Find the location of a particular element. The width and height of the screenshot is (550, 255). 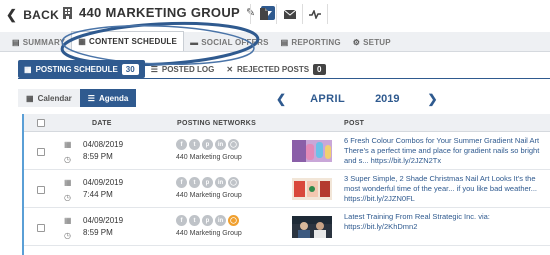

tab-content-schedule: ▦ CONTENT SCHEDULE is located at coordinates (128, 41).